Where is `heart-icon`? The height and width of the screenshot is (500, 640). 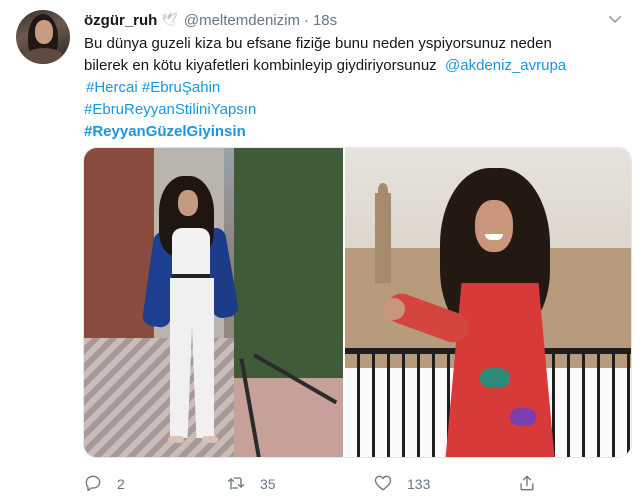 heart-icon is located at coordinates (383, 484).